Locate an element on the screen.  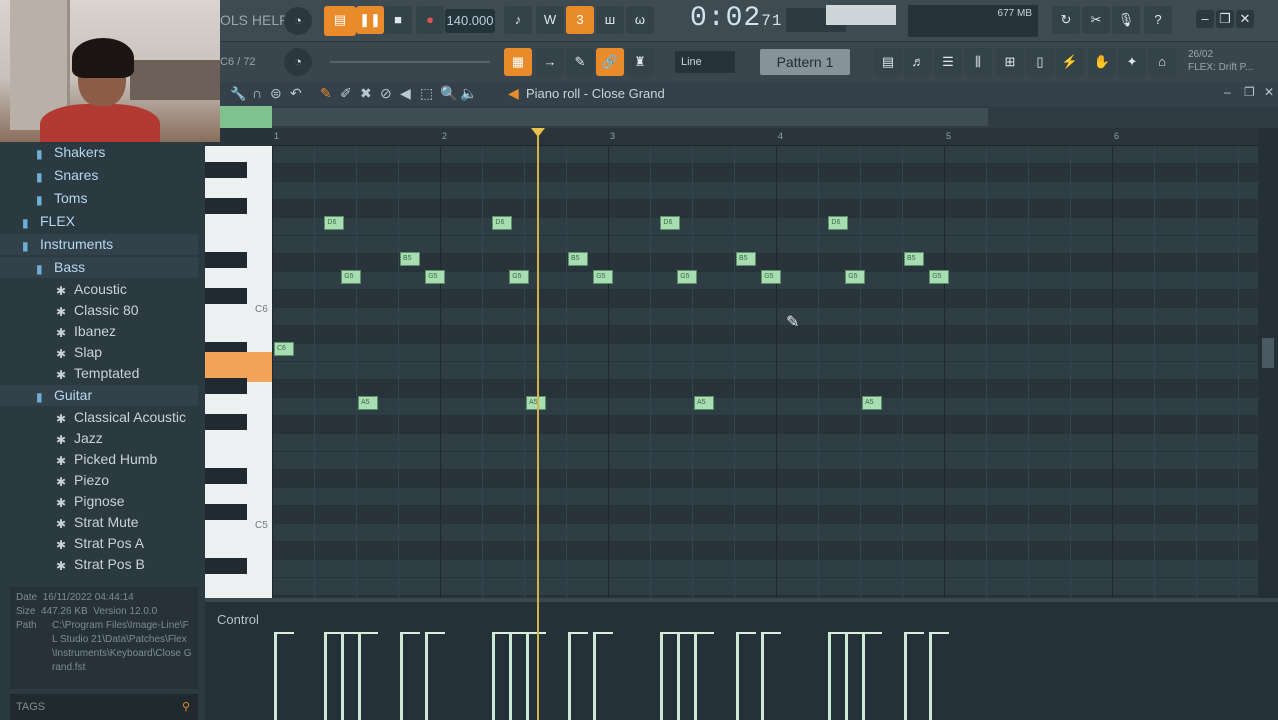
paint-tool-icon: ✐ is located at coordinates (346, 93).